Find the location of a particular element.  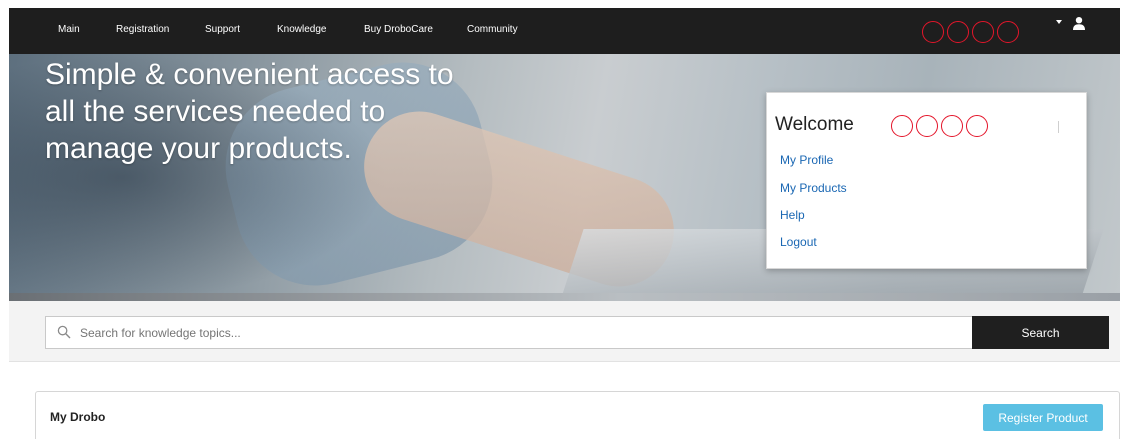

hero-photo-bottom-strip is located at coordinates (564, 297).